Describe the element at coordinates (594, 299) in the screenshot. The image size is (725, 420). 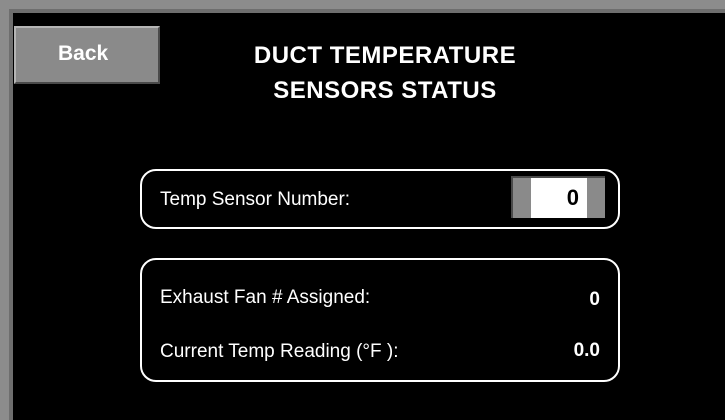
I see `exhaust-fan-value: 0` at that location.